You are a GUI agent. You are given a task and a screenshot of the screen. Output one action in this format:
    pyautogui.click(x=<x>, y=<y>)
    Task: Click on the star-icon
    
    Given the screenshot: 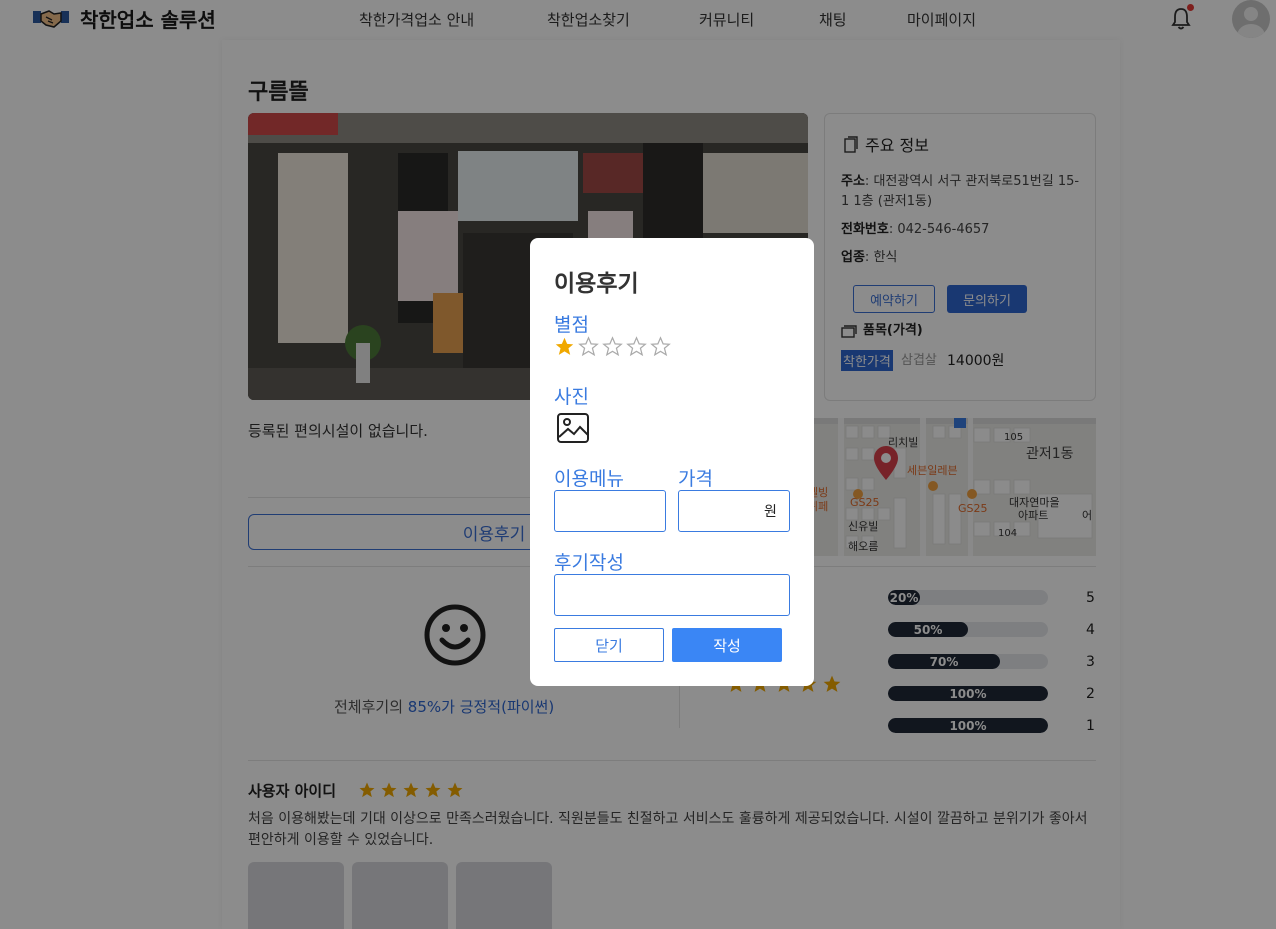 What is the action you would take?
    pyautogui.click(x=564, y=346)
    